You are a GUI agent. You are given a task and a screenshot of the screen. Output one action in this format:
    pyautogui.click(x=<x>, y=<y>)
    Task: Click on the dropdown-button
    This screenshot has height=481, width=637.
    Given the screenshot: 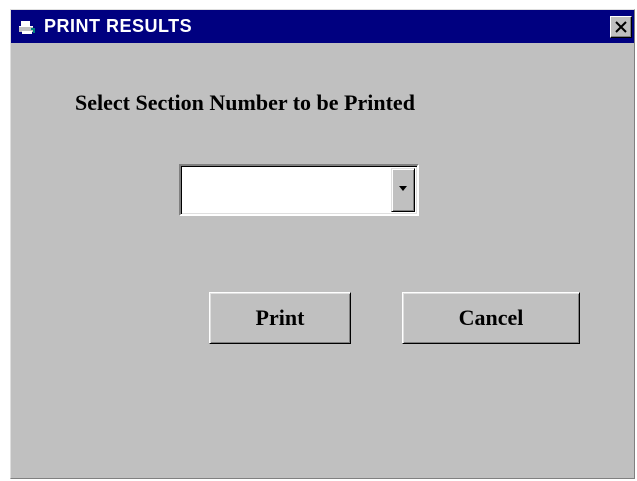 What is the action you would take?
    pyautogui.click(x=403, y=190)
    